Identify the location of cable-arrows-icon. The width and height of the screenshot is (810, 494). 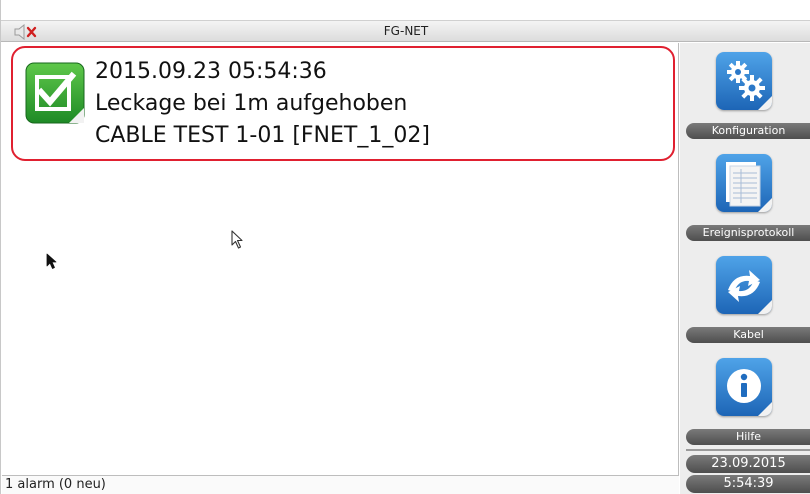
(744, 285).